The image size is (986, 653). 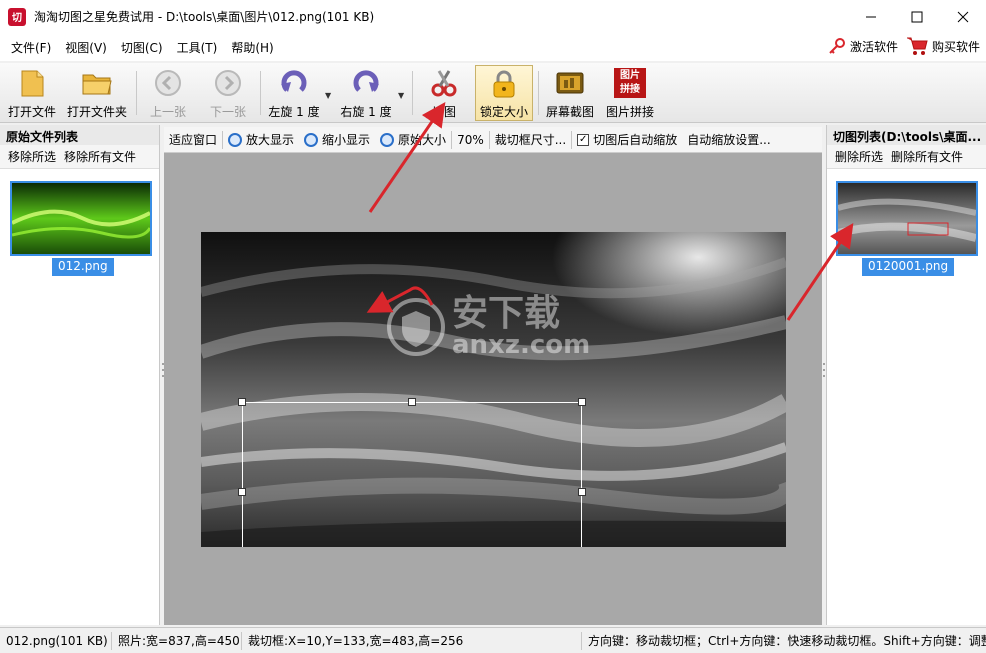 I want to click on maximize-button, so click(x=917, y=16).